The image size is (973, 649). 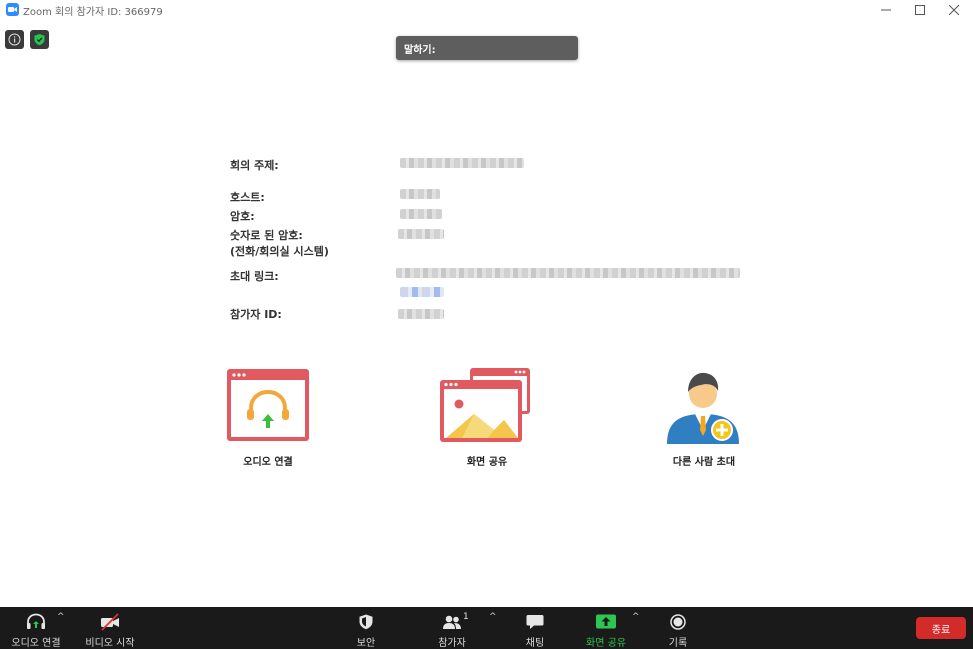 I want to click on meeting-toolbar, so click(x=486, y=628).